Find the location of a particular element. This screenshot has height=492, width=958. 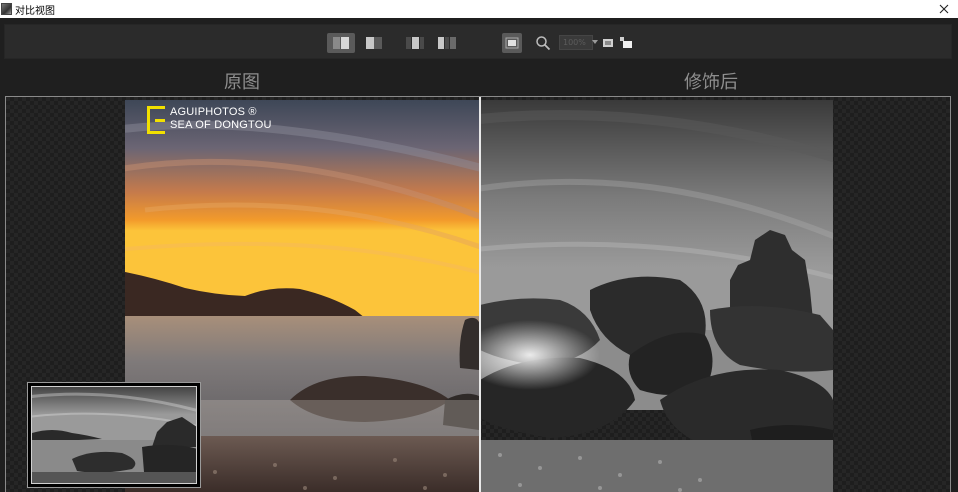

close-button is located at coordinates (944, 9).